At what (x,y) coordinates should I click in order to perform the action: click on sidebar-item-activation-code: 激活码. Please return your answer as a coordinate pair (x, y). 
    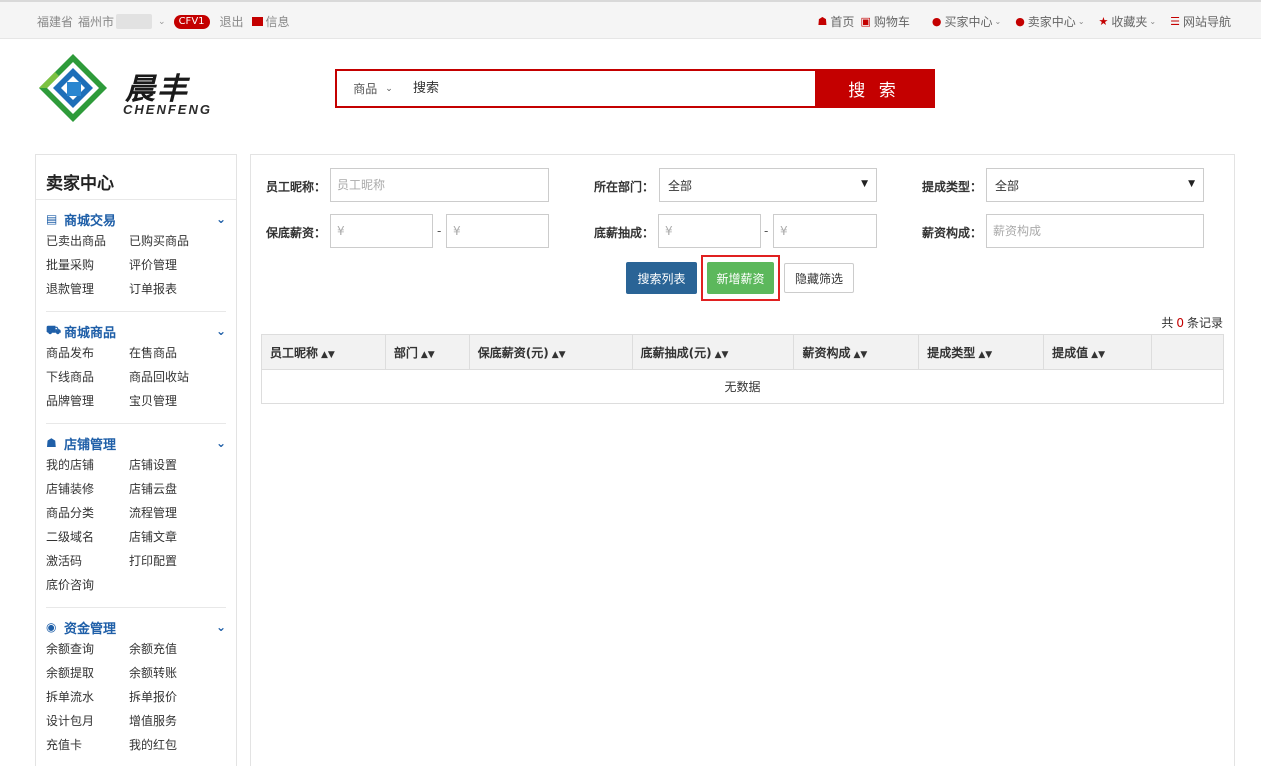
    Looking at the image, I should click on (87, 562).